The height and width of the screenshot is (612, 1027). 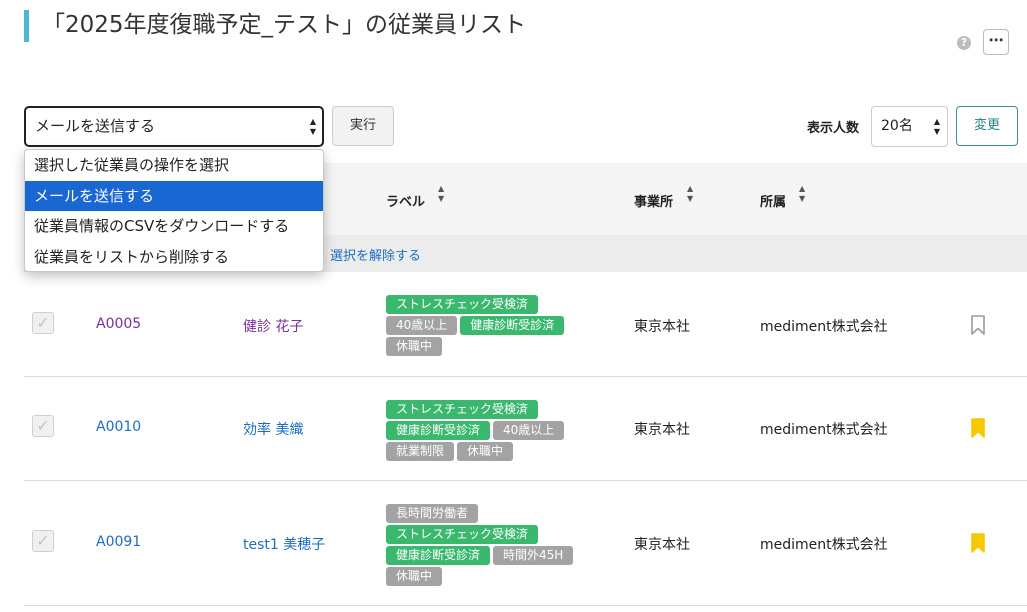 What do you see at coordinates (897, 126) in the screenshot?
I see `display-count-value: 20名` at bounding box center [897, 126].